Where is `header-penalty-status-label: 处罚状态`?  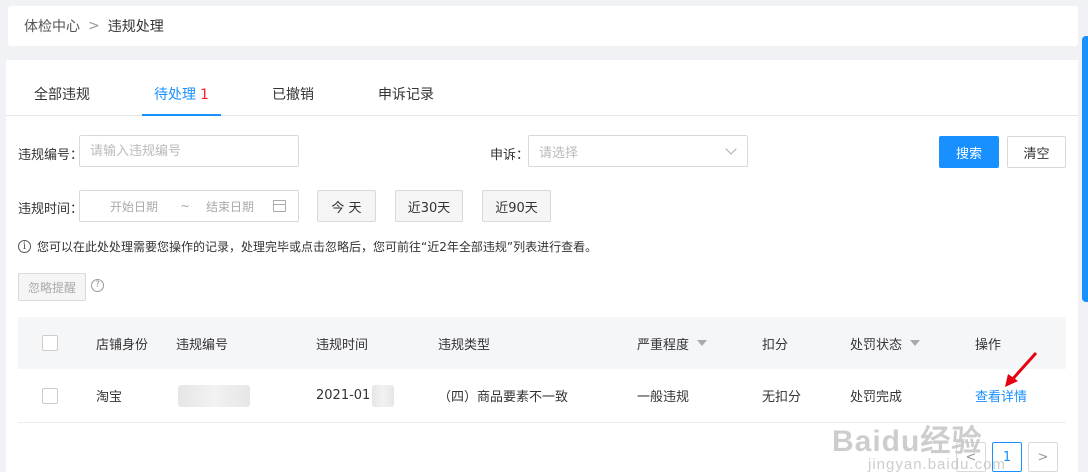 header-penalty-status-label: 处罚状态 is located at coordinates (876, 345).